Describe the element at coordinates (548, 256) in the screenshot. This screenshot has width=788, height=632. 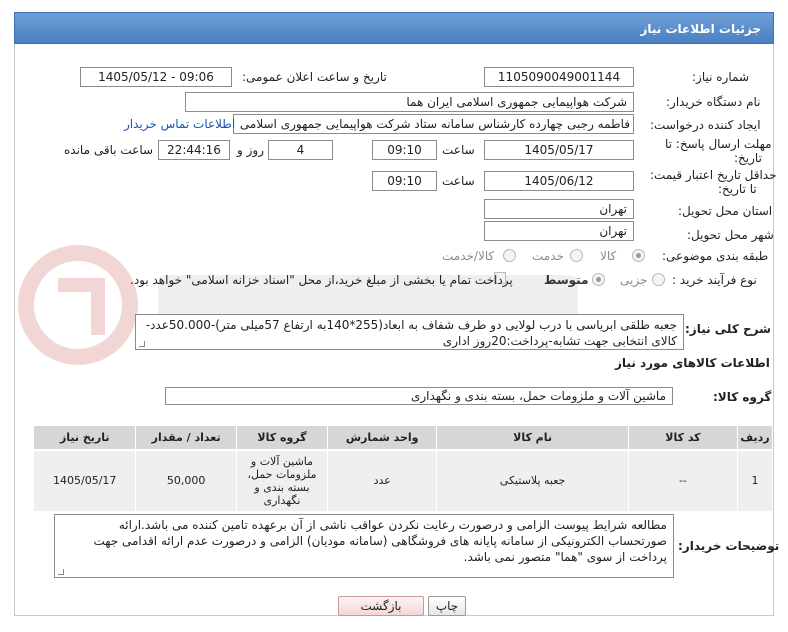
I see `category-service-label: خدمت` at that location.